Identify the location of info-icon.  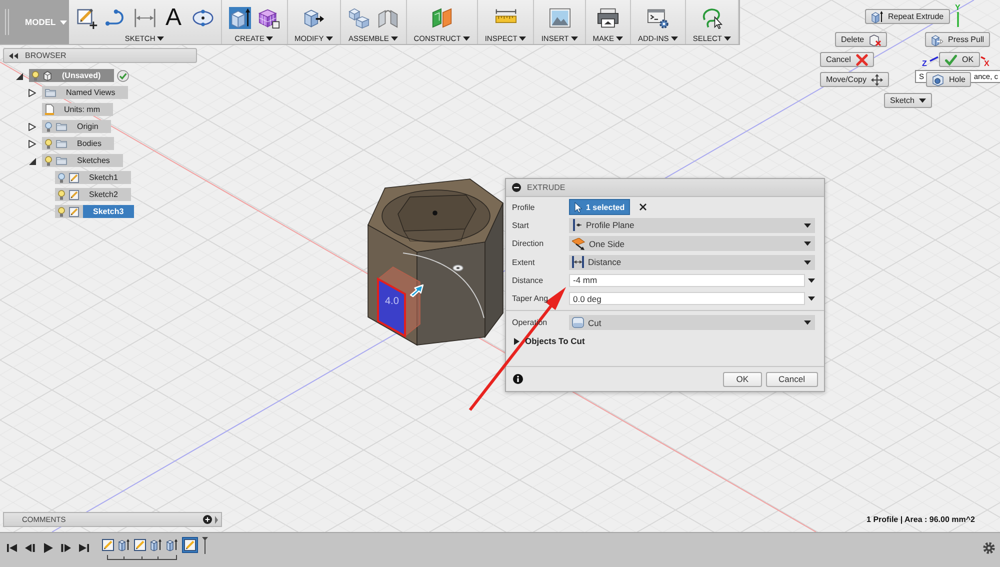
(518, 379).